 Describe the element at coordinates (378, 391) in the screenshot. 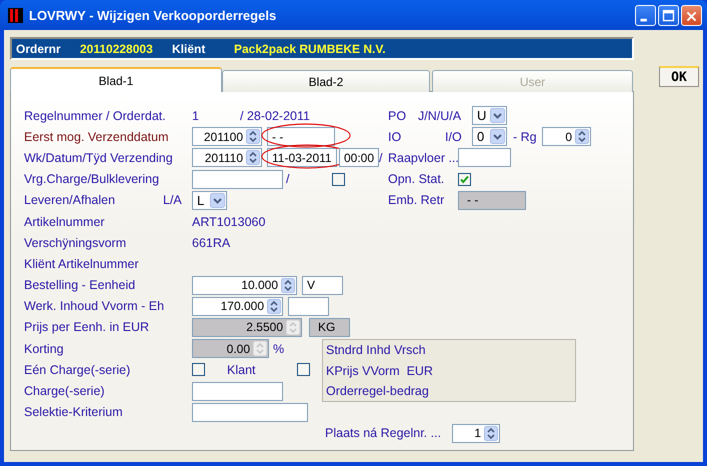

I see `info-label: Orderregel-bedrag` at that location.